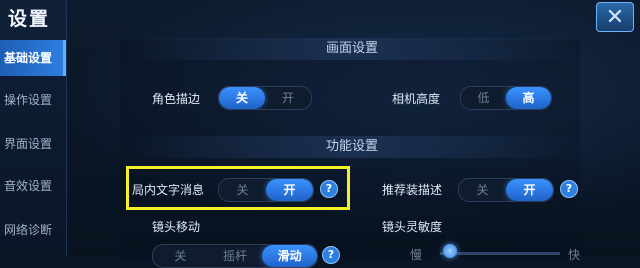 The width and height of the screenshot is (640, 268). I want to click on sidebar-item-audio: 音效设置, so click(33, 186).